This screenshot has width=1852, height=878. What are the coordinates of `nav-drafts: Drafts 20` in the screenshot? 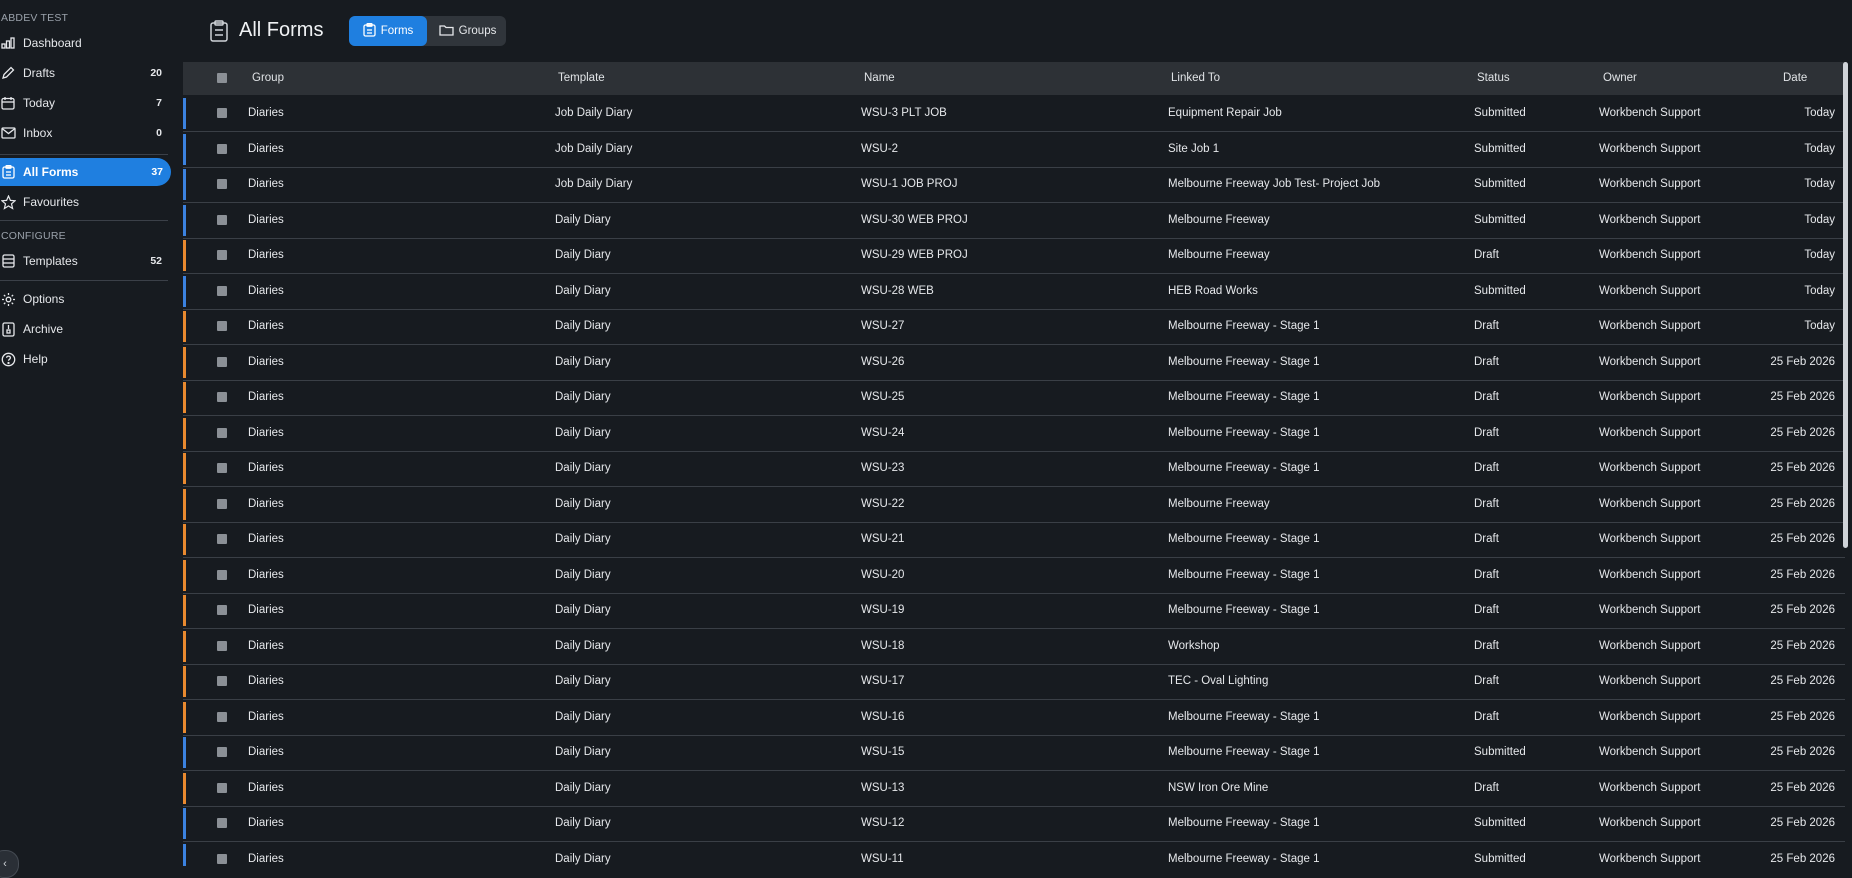 It's located at (85, 73).